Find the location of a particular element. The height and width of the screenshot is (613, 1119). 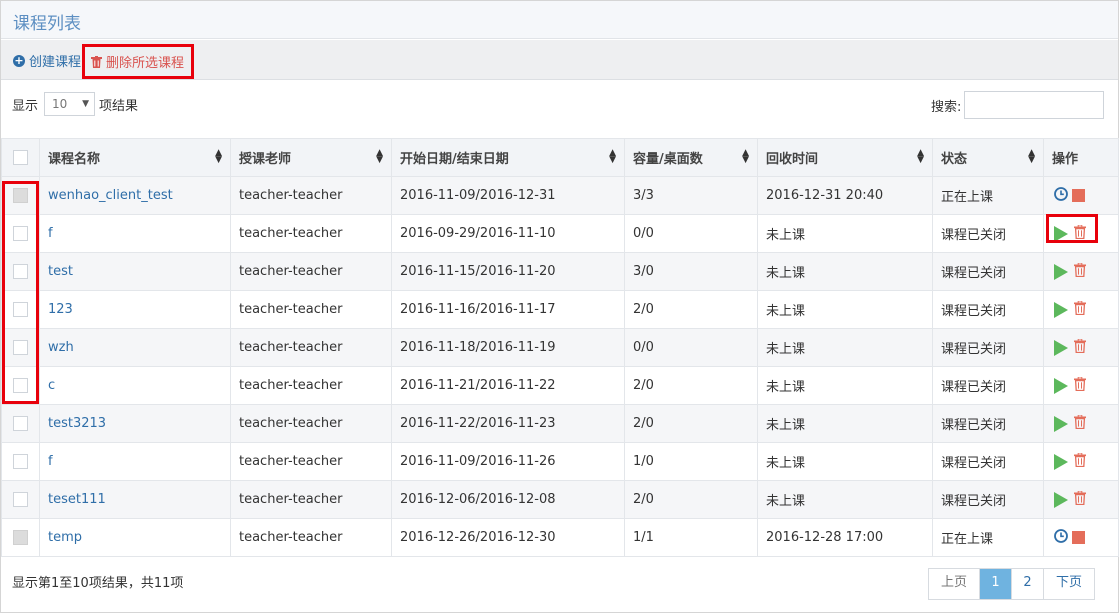

column-header: 回收时间 ▲ ▼ is located at coordinates (845, 157).